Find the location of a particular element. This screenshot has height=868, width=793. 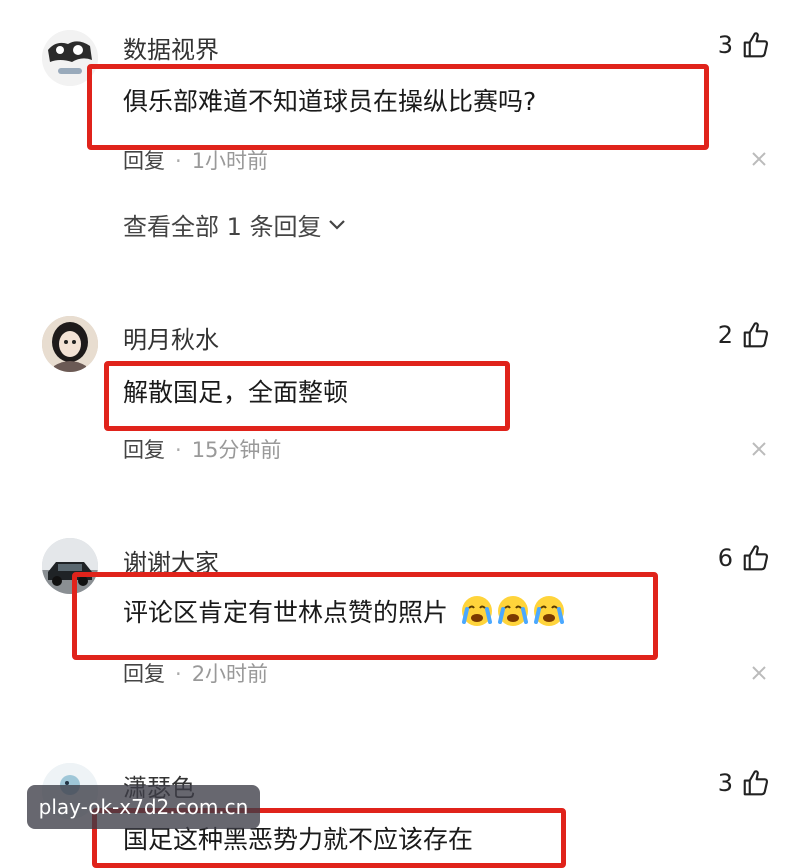

comment-meta: 回复 · 15分钟前 is located at coordinates (202, 449).